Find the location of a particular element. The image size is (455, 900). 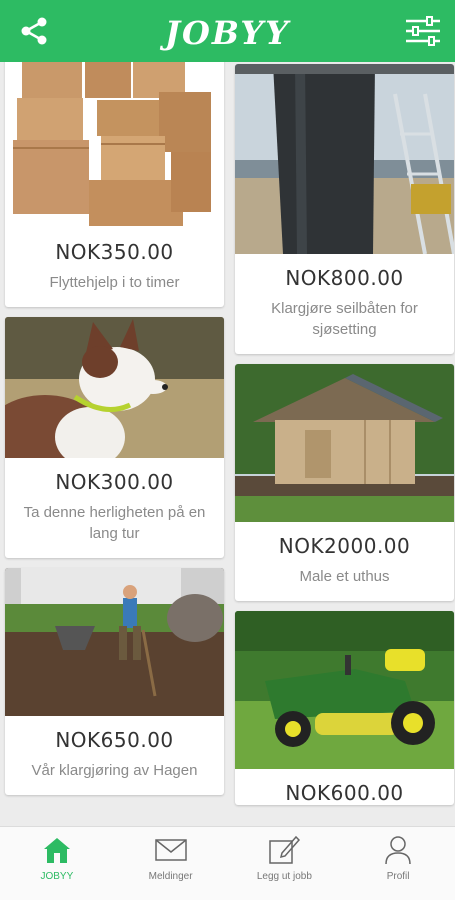

app-bar: JOBYY is located at coordinates (227, 31).